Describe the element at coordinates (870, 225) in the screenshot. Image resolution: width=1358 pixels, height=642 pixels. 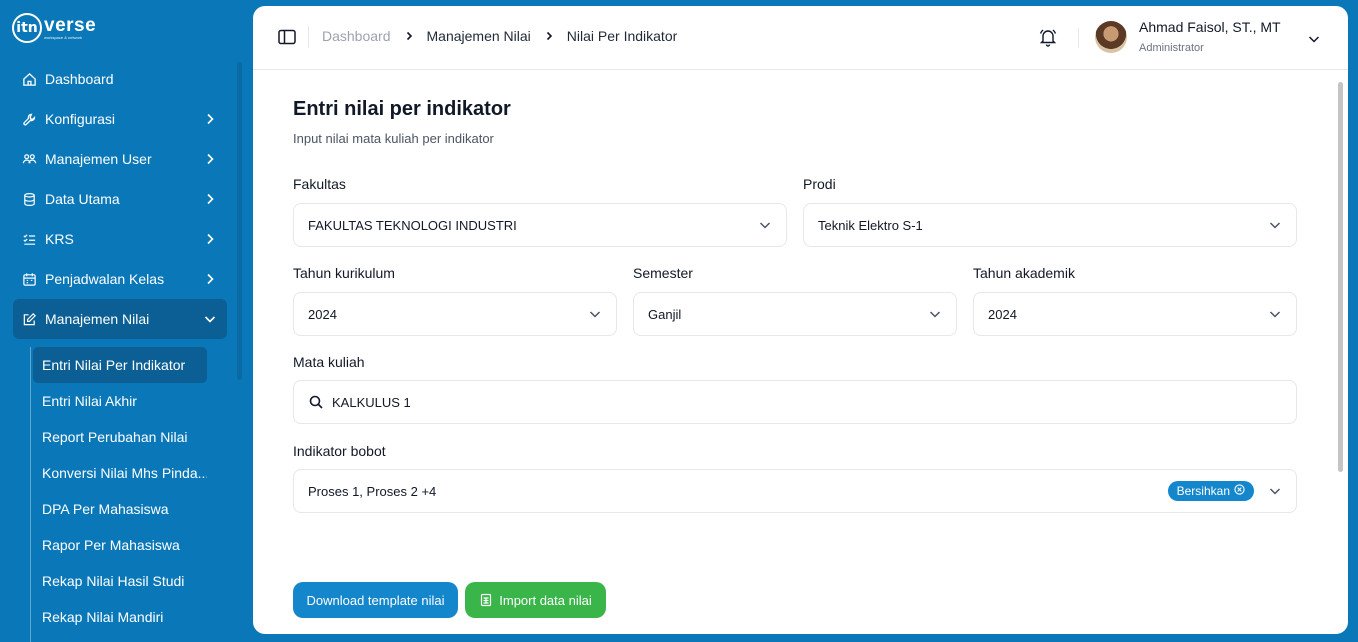
I see `prodi-value: Teknik Elektro S-1` at that location.